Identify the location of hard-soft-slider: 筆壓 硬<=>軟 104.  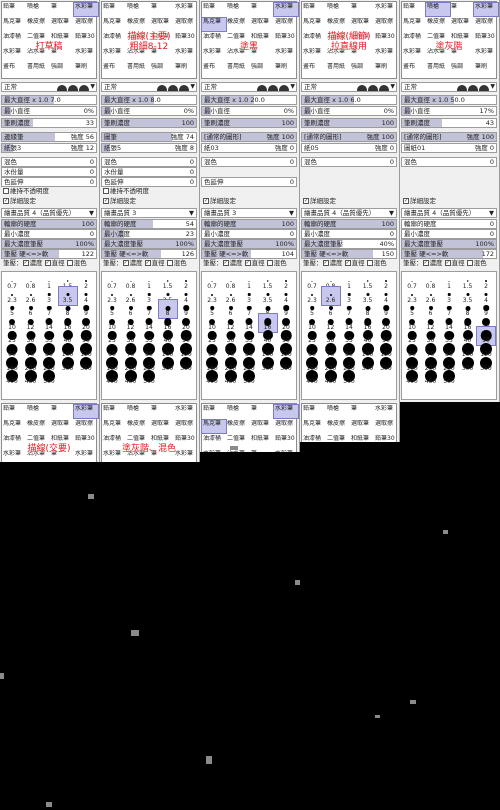
(249, 254).